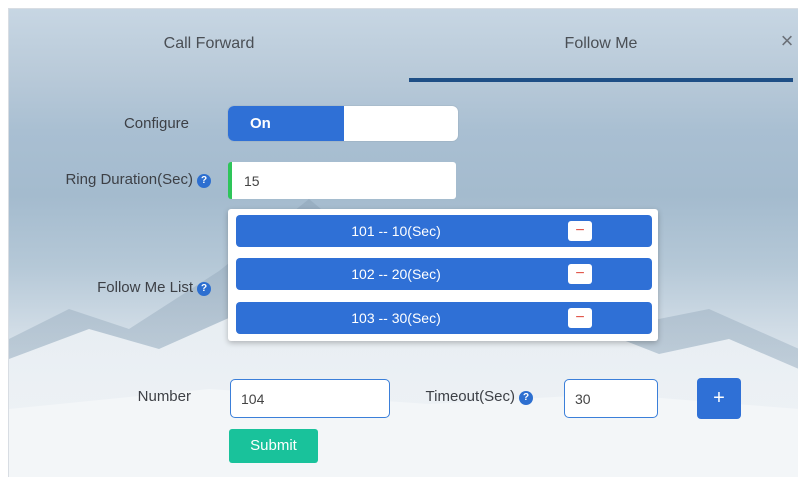 The width and height of the screenshot is (798, 477). What do you see at coordinates (342, 180) in the screenshot?
I see `ring-duration-input` at bounding box center [342, 180].